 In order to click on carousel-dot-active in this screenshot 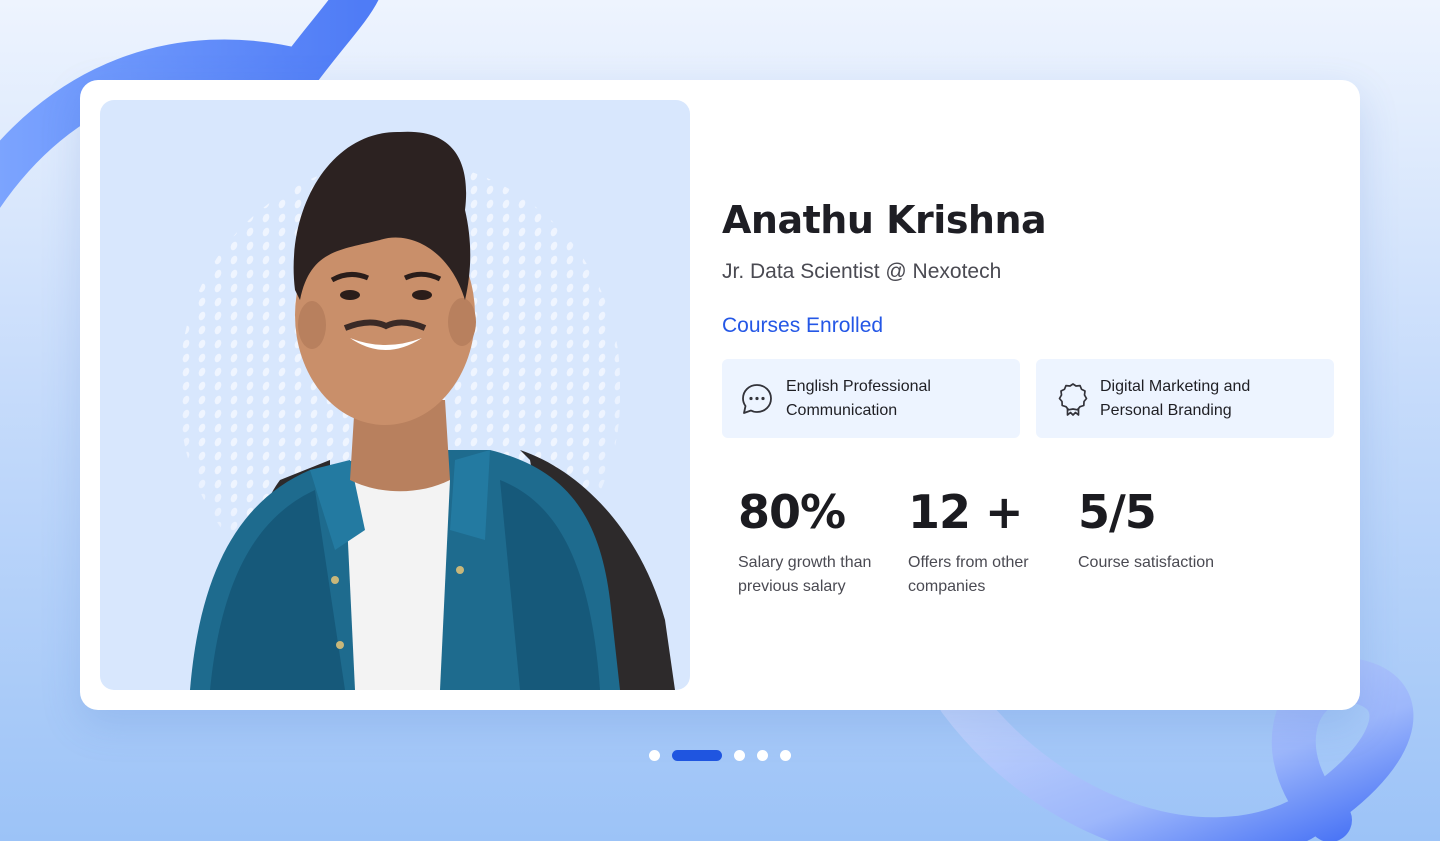, I will do `click(697, 755)`.